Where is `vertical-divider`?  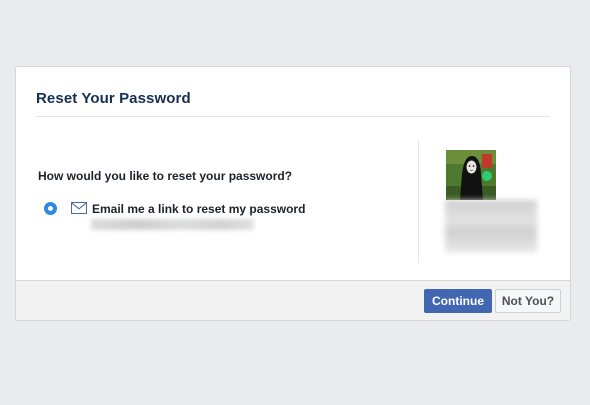 vertical-divider is located at coordinates (418, 201).